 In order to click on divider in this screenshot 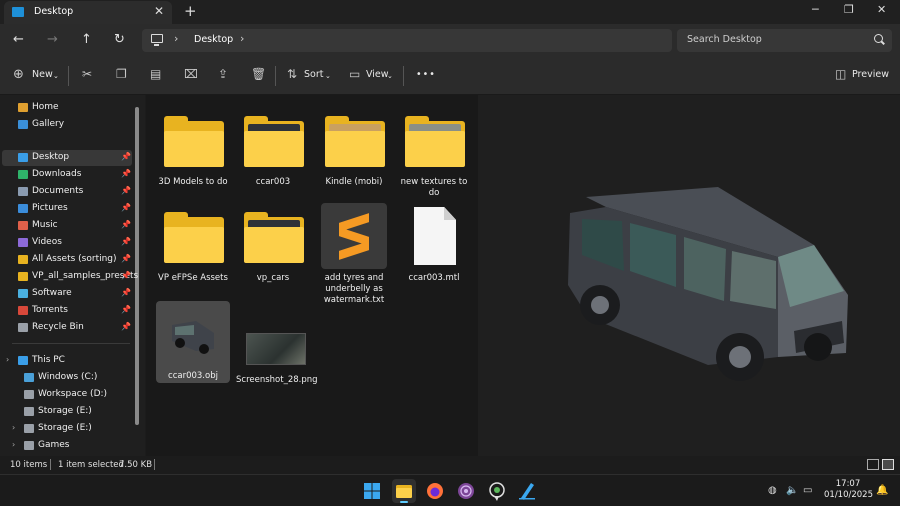, I will do `click(68, 76)`.